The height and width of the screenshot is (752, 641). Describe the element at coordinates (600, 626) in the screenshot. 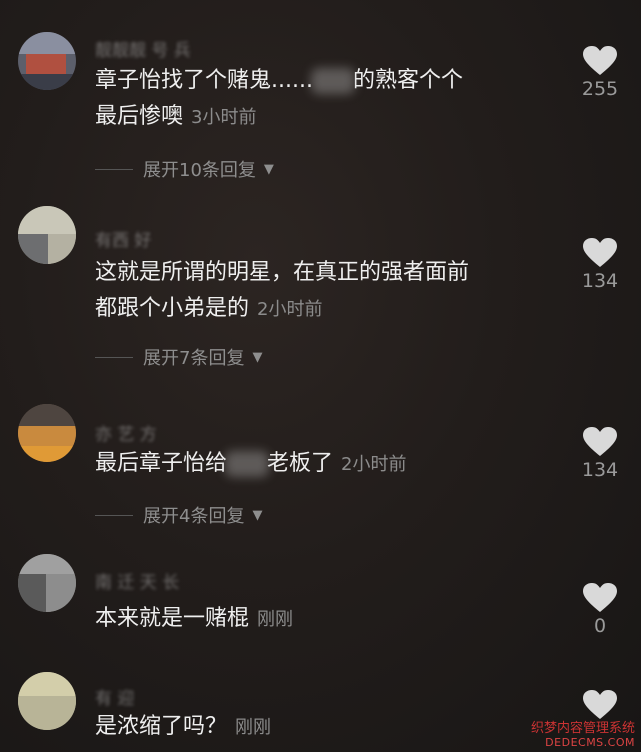

I see `like-count: 0` at that location.